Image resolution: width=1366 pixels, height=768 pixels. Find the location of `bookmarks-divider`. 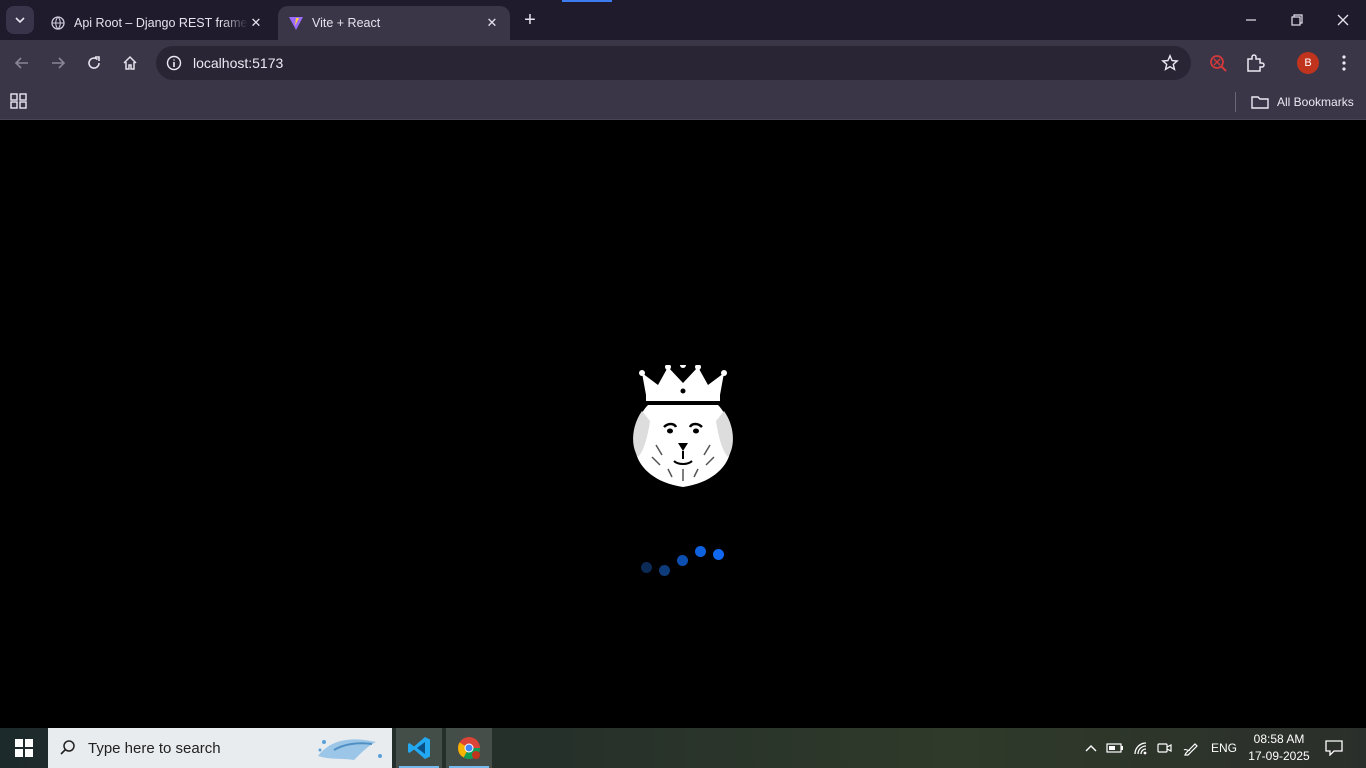

bookmarks-divider is located at coordinates (1235, 102).